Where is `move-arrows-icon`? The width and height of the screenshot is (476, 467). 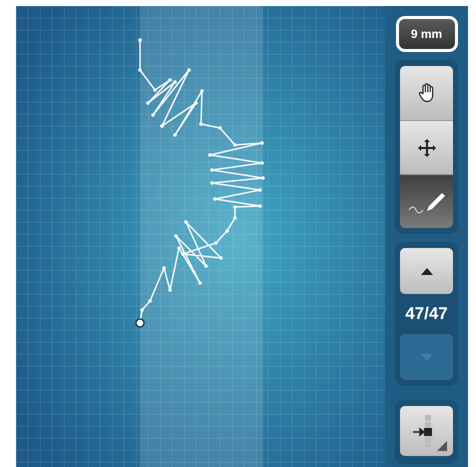 move-arrows-icon is located at coordinates (426, 148).